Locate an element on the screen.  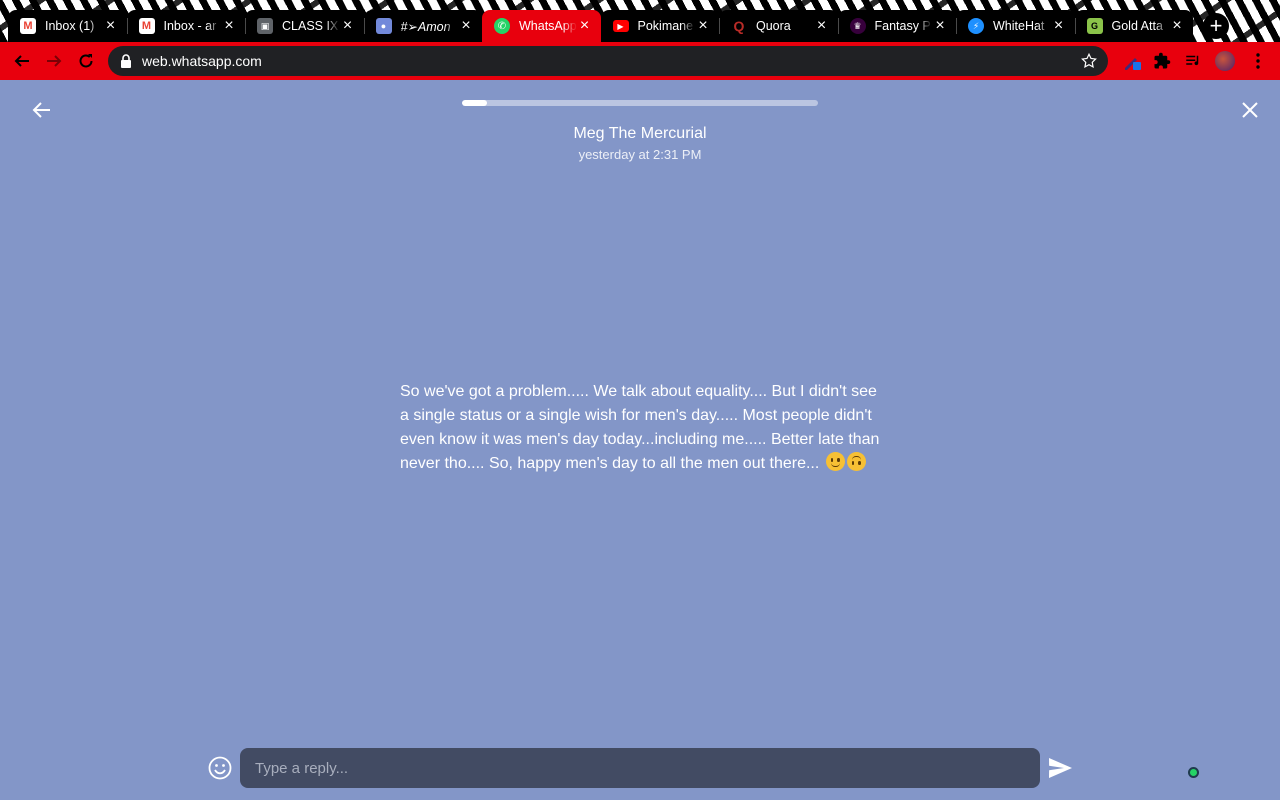
premier-league-icon: ♛ is located at coordinates (857, 26).